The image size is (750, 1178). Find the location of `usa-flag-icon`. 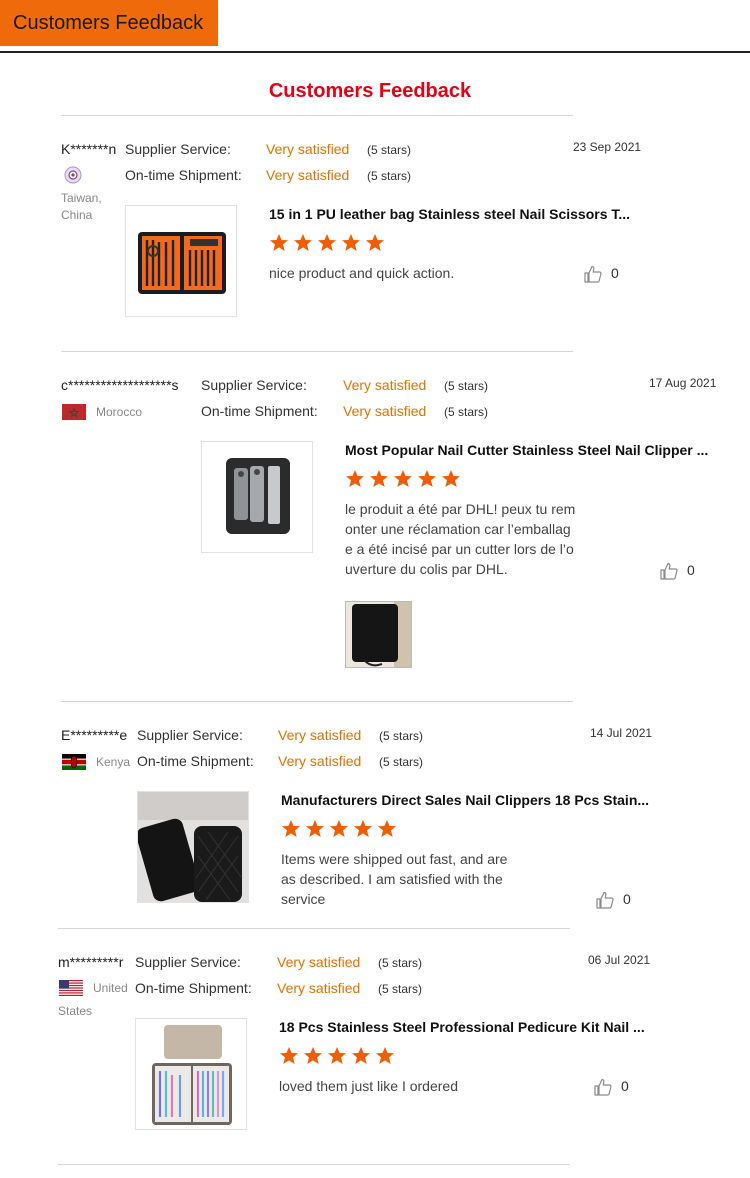

usa-flag-icon is located at coordinates (71, 988).